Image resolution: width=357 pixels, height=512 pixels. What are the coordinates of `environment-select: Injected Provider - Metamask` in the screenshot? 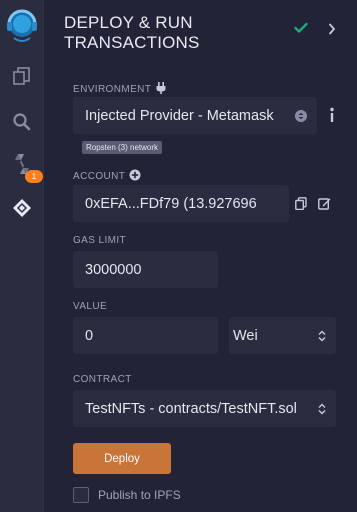 It's located at (195, 115).